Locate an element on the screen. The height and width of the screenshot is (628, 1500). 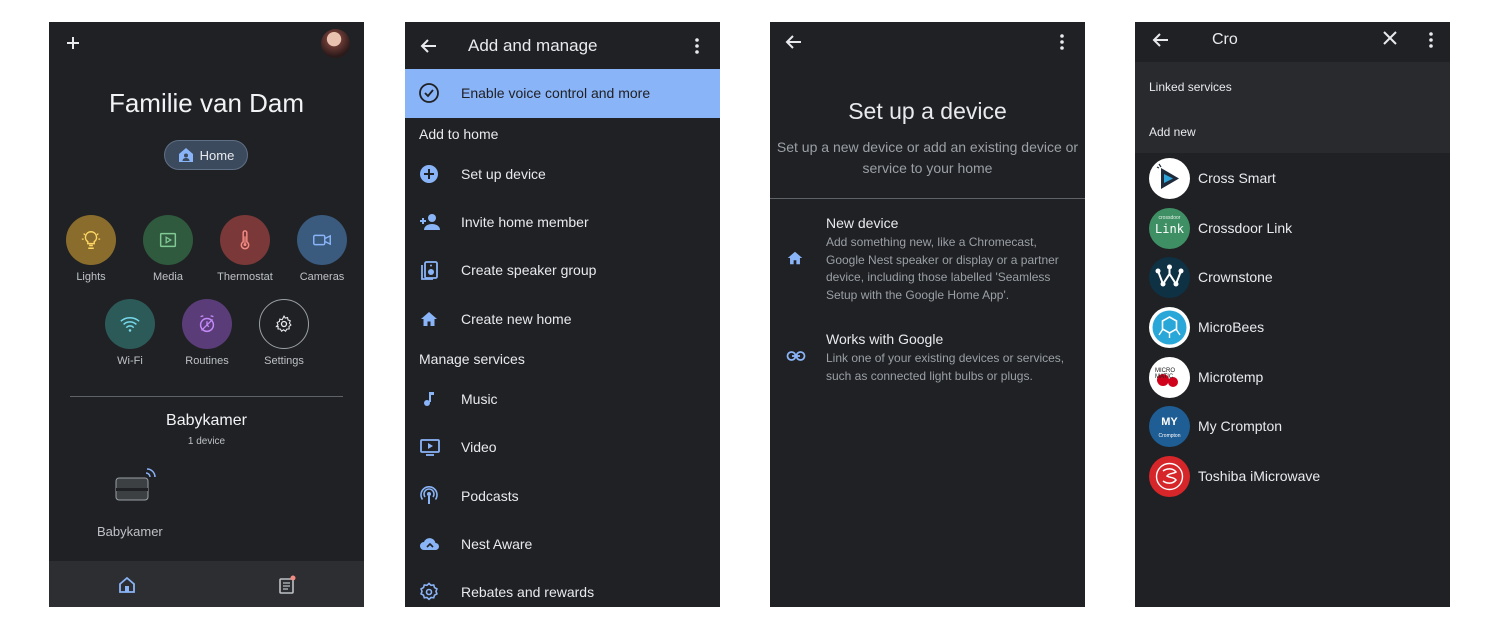
home-chip-label: Home is located at coordinates (217, 155).